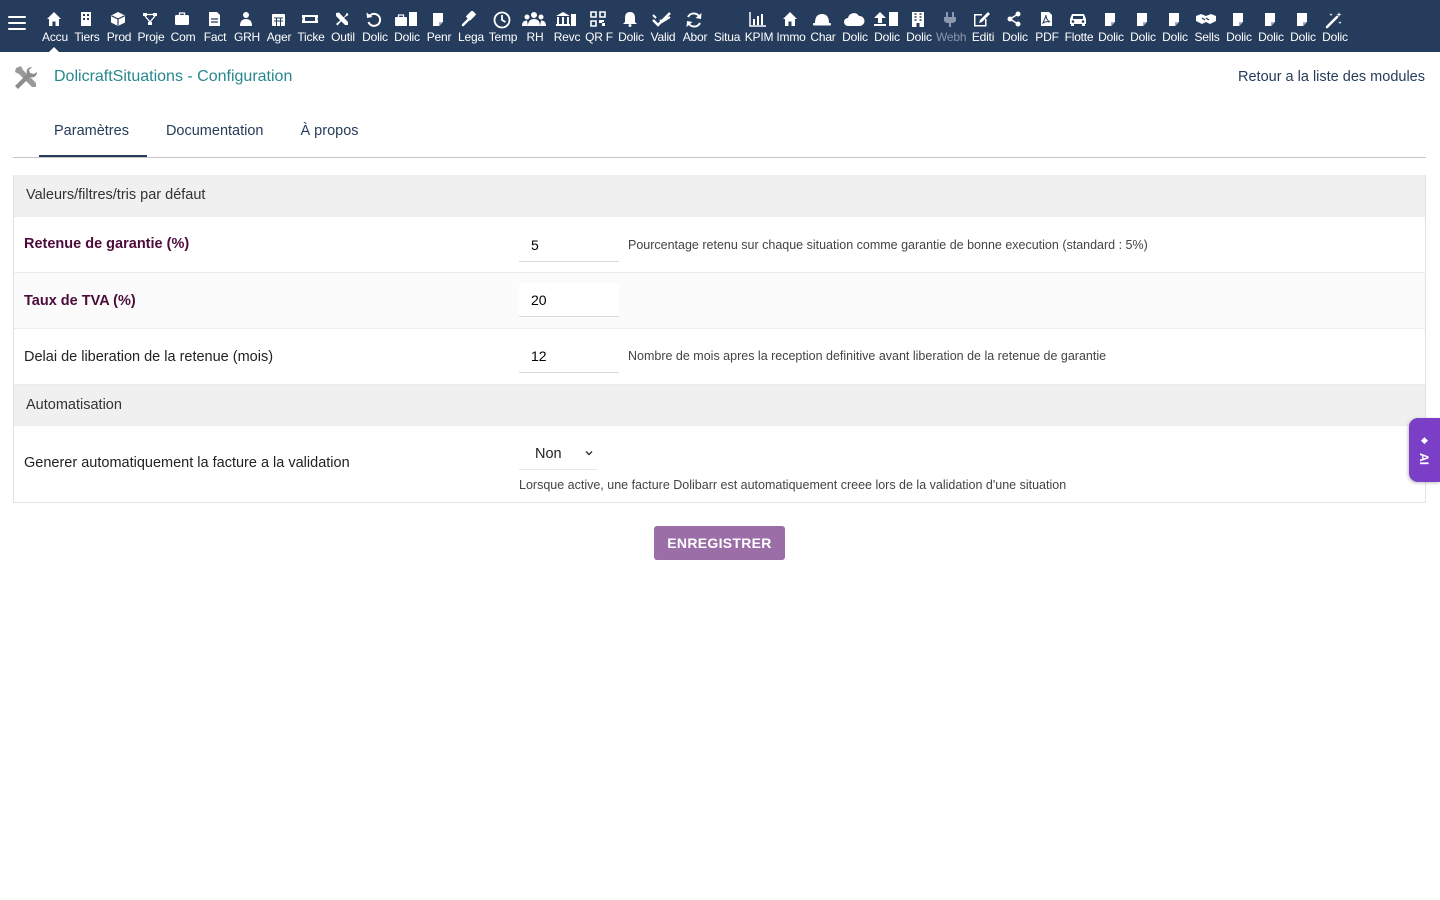 The image size is (1440, 900). I want to click on menu-item-ager: Ager, so click(278, 26).